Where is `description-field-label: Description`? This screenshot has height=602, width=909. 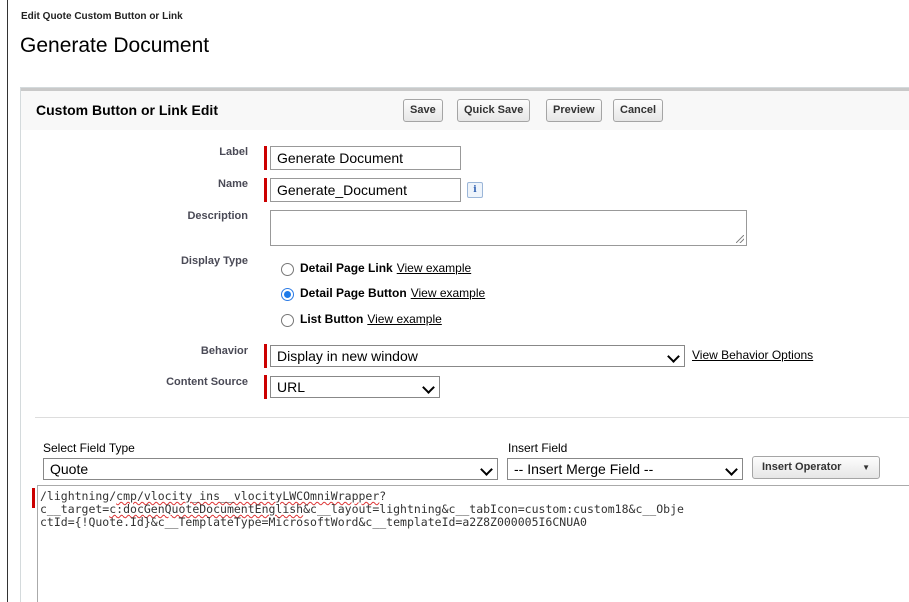 description-field-label: Description is located at coordinates (217, 216).